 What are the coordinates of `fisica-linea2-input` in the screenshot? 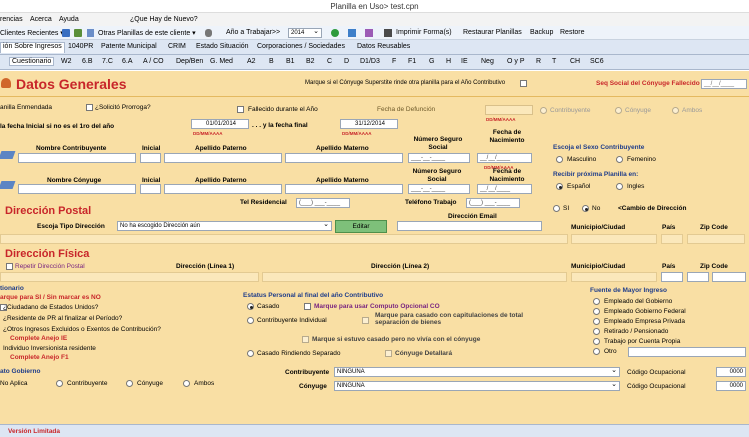 It's located at (414, 277).